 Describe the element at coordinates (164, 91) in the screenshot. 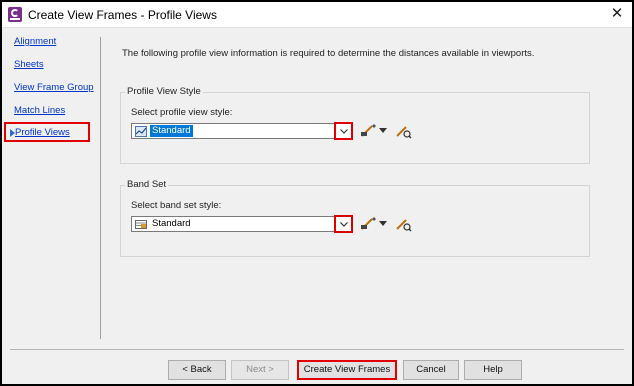

I see `group-title: Profile View Style` at that location.